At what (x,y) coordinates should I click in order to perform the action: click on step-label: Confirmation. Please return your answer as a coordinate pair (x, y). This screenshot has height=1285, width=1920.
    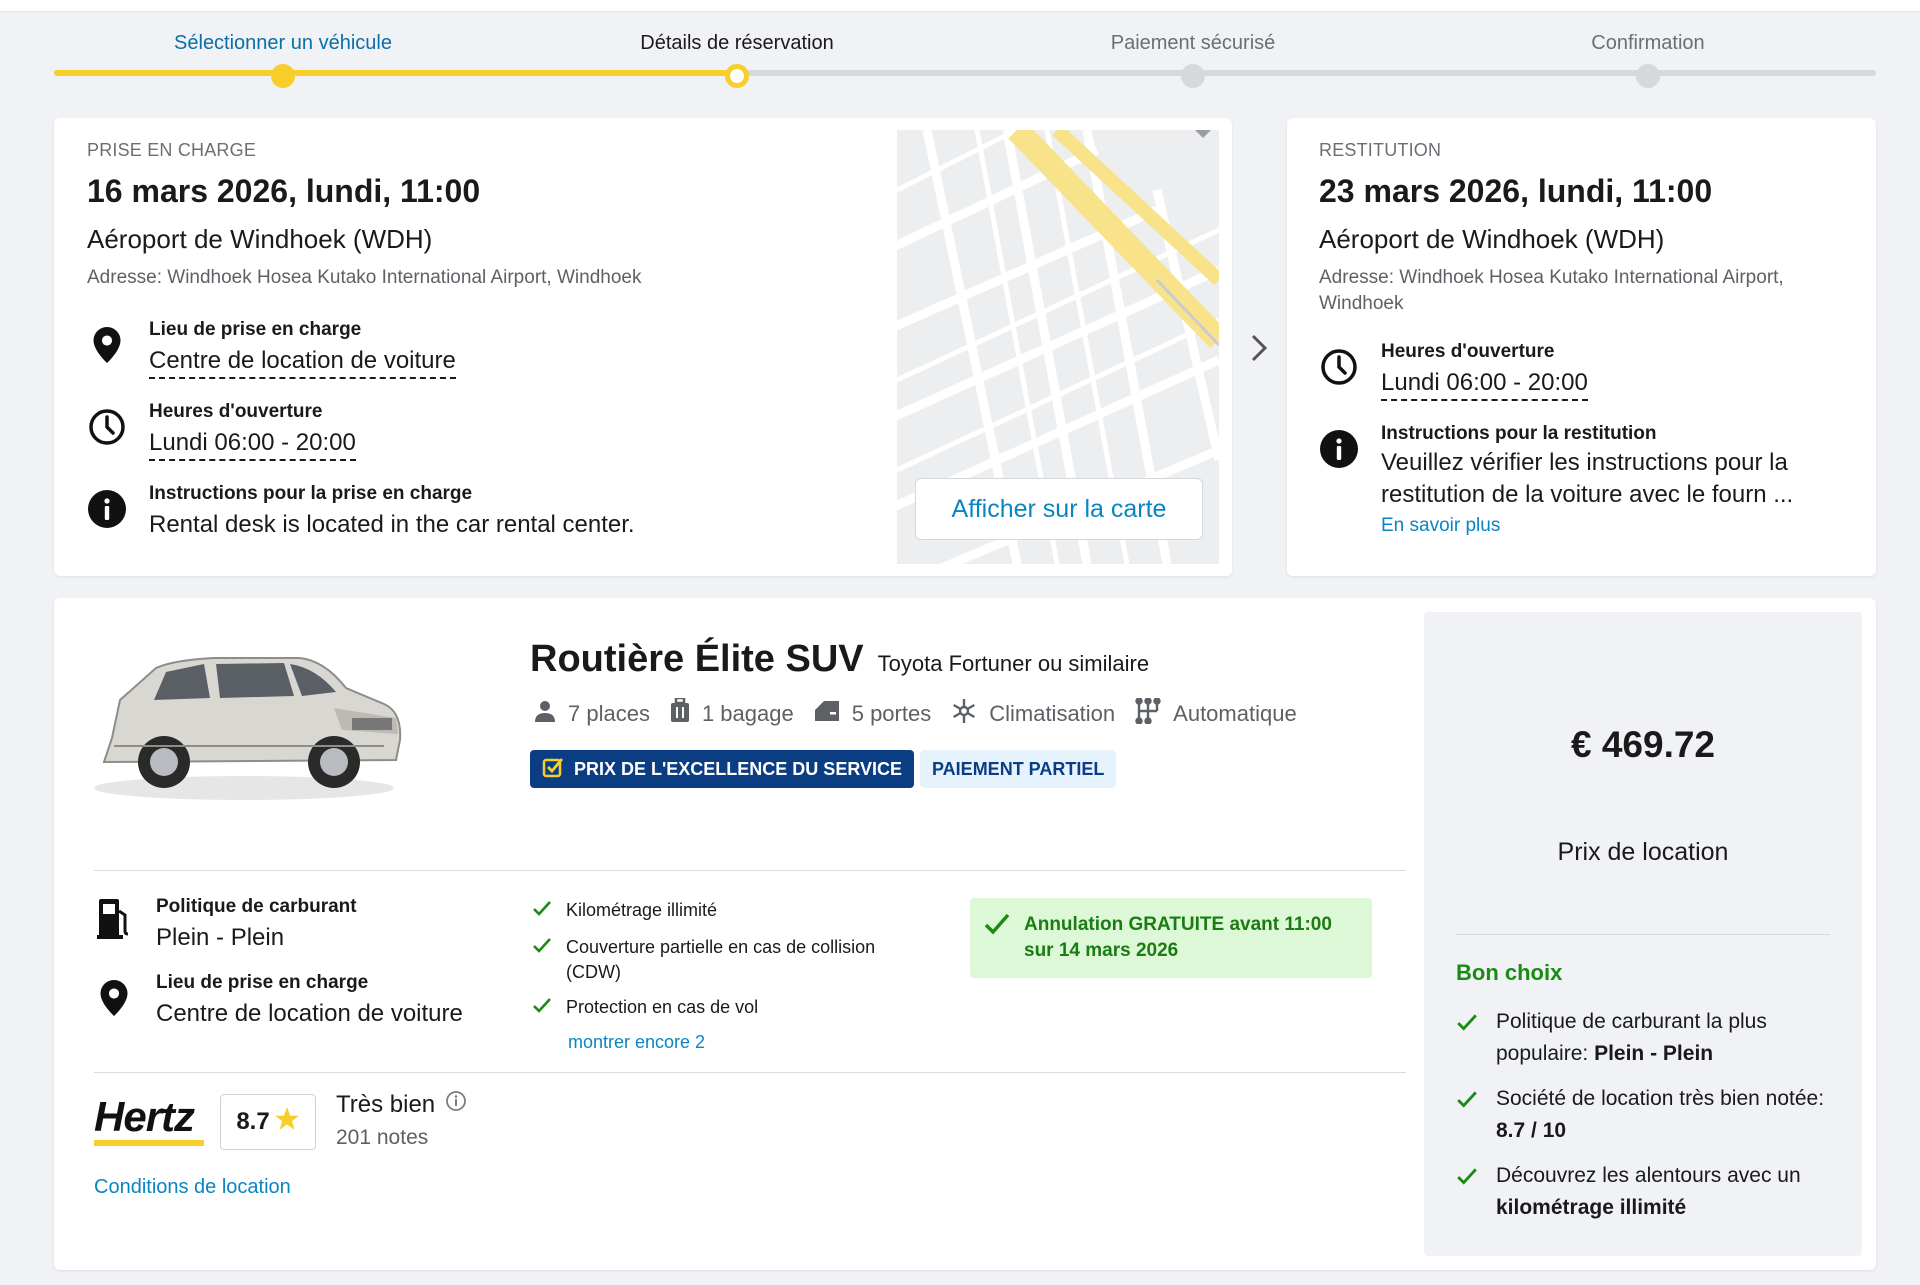
    Looking at the image, I should click on (1648, 43).